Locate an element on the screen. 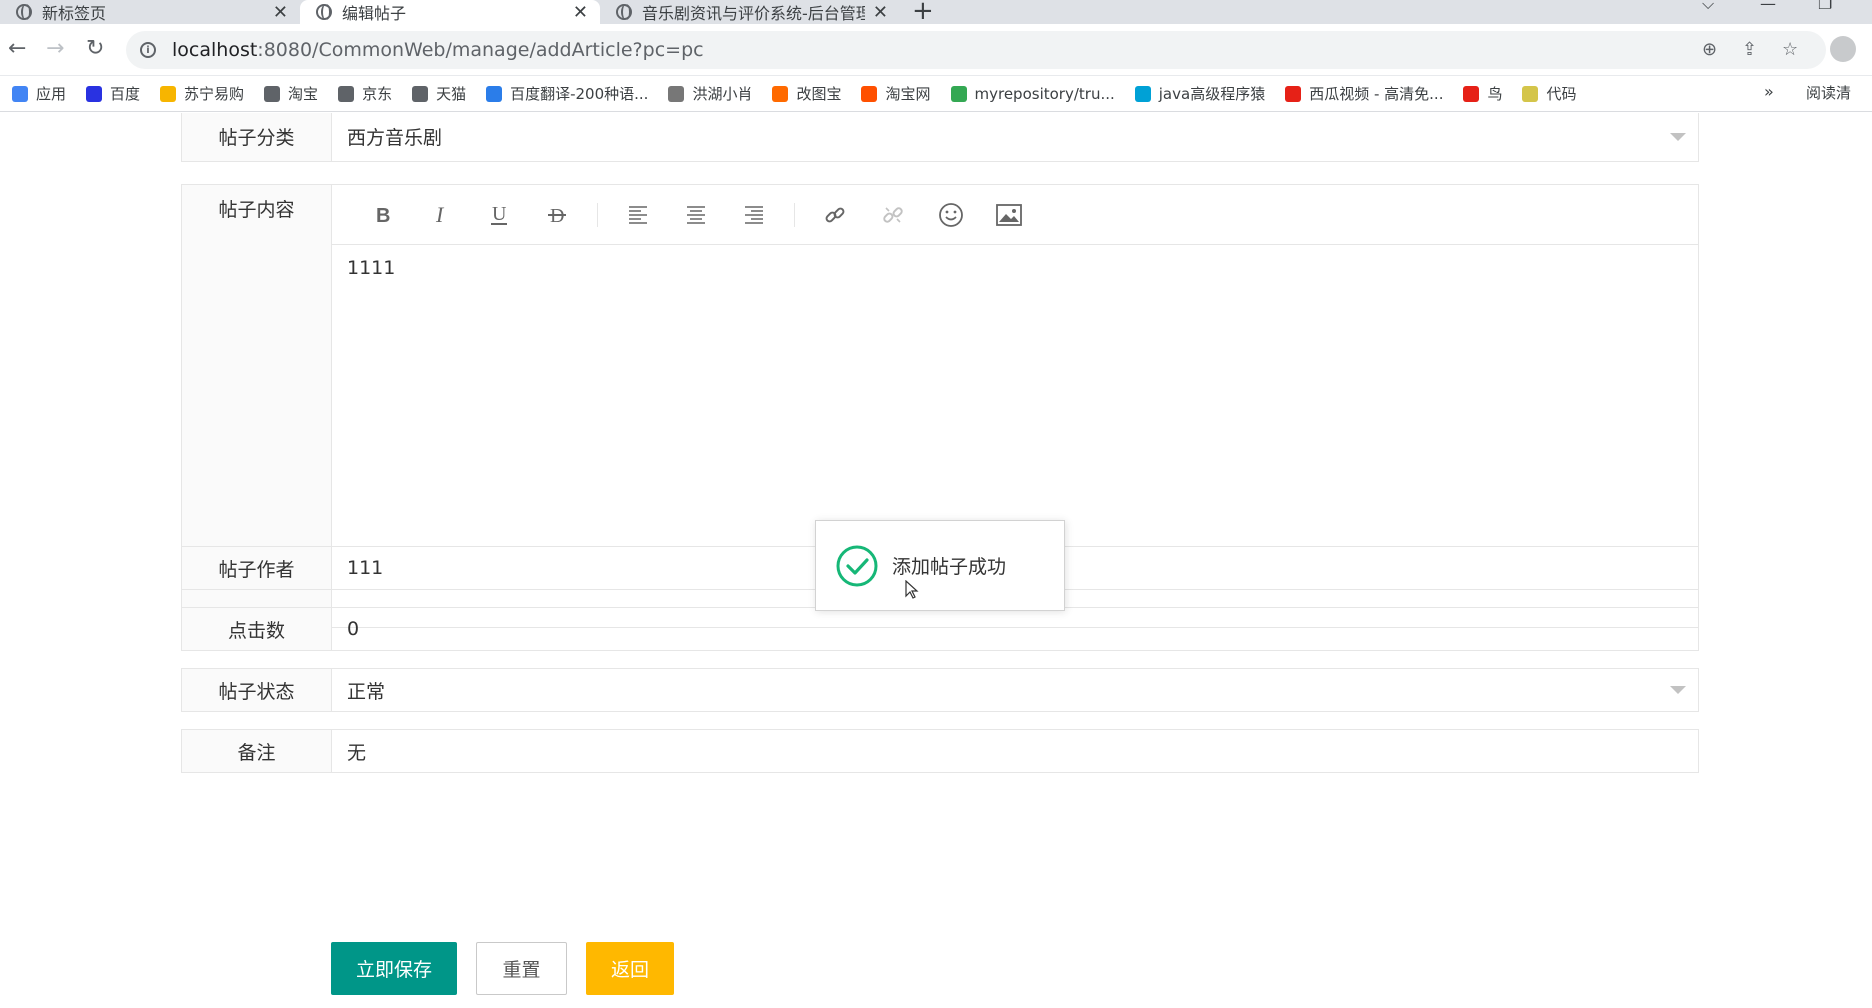 The image size is (1872, 1008). author-label: 帖子作者 is located at coordinates (257, 568).